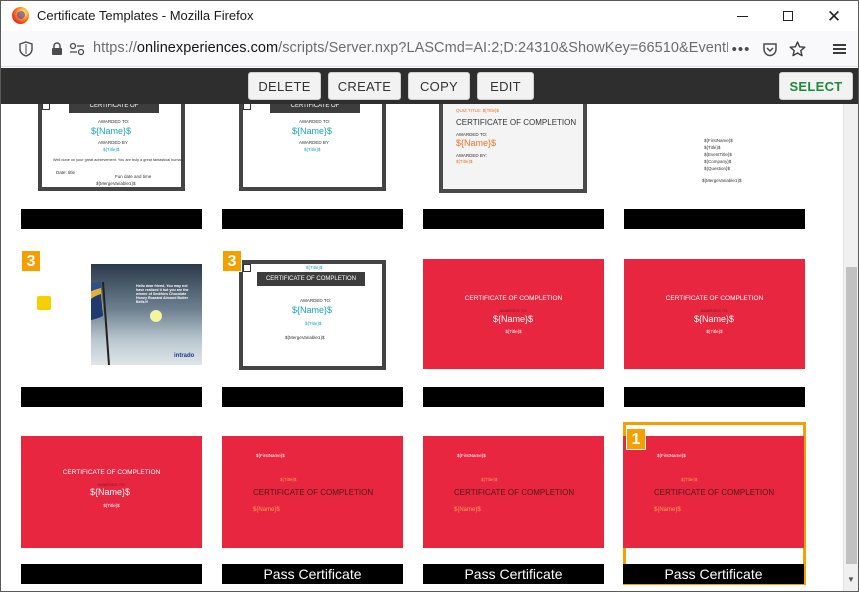 The image size is (859, 592). I want to click on photo-left-panel, so click(56, 314).